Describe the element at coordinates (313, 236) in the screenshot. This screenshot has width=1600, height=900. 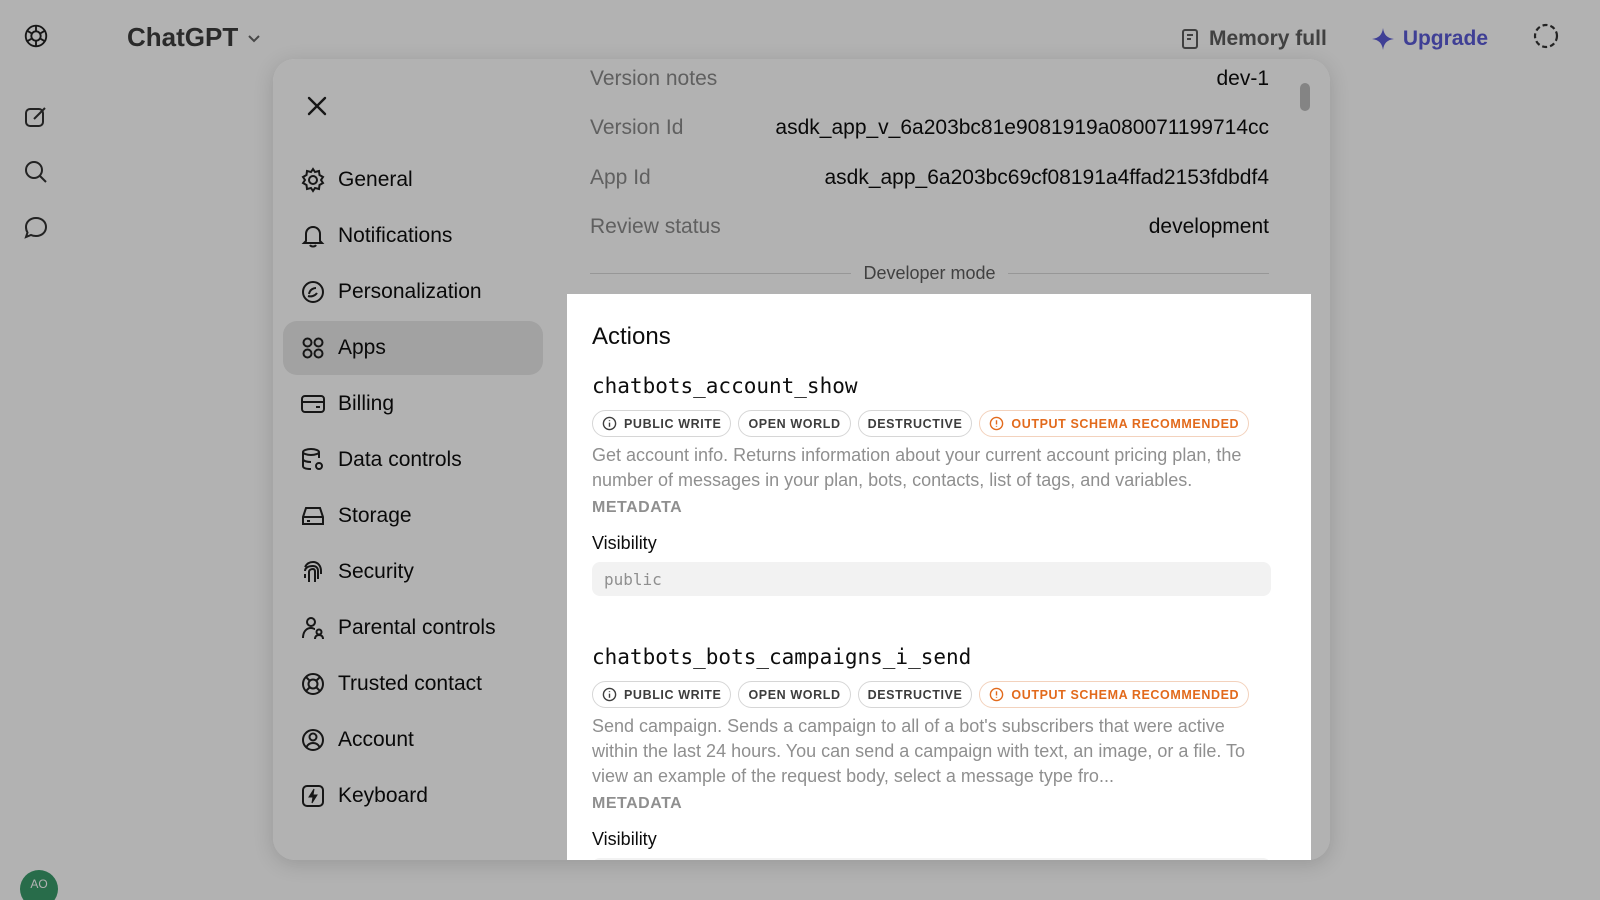
I see `bell-icon` at that location.